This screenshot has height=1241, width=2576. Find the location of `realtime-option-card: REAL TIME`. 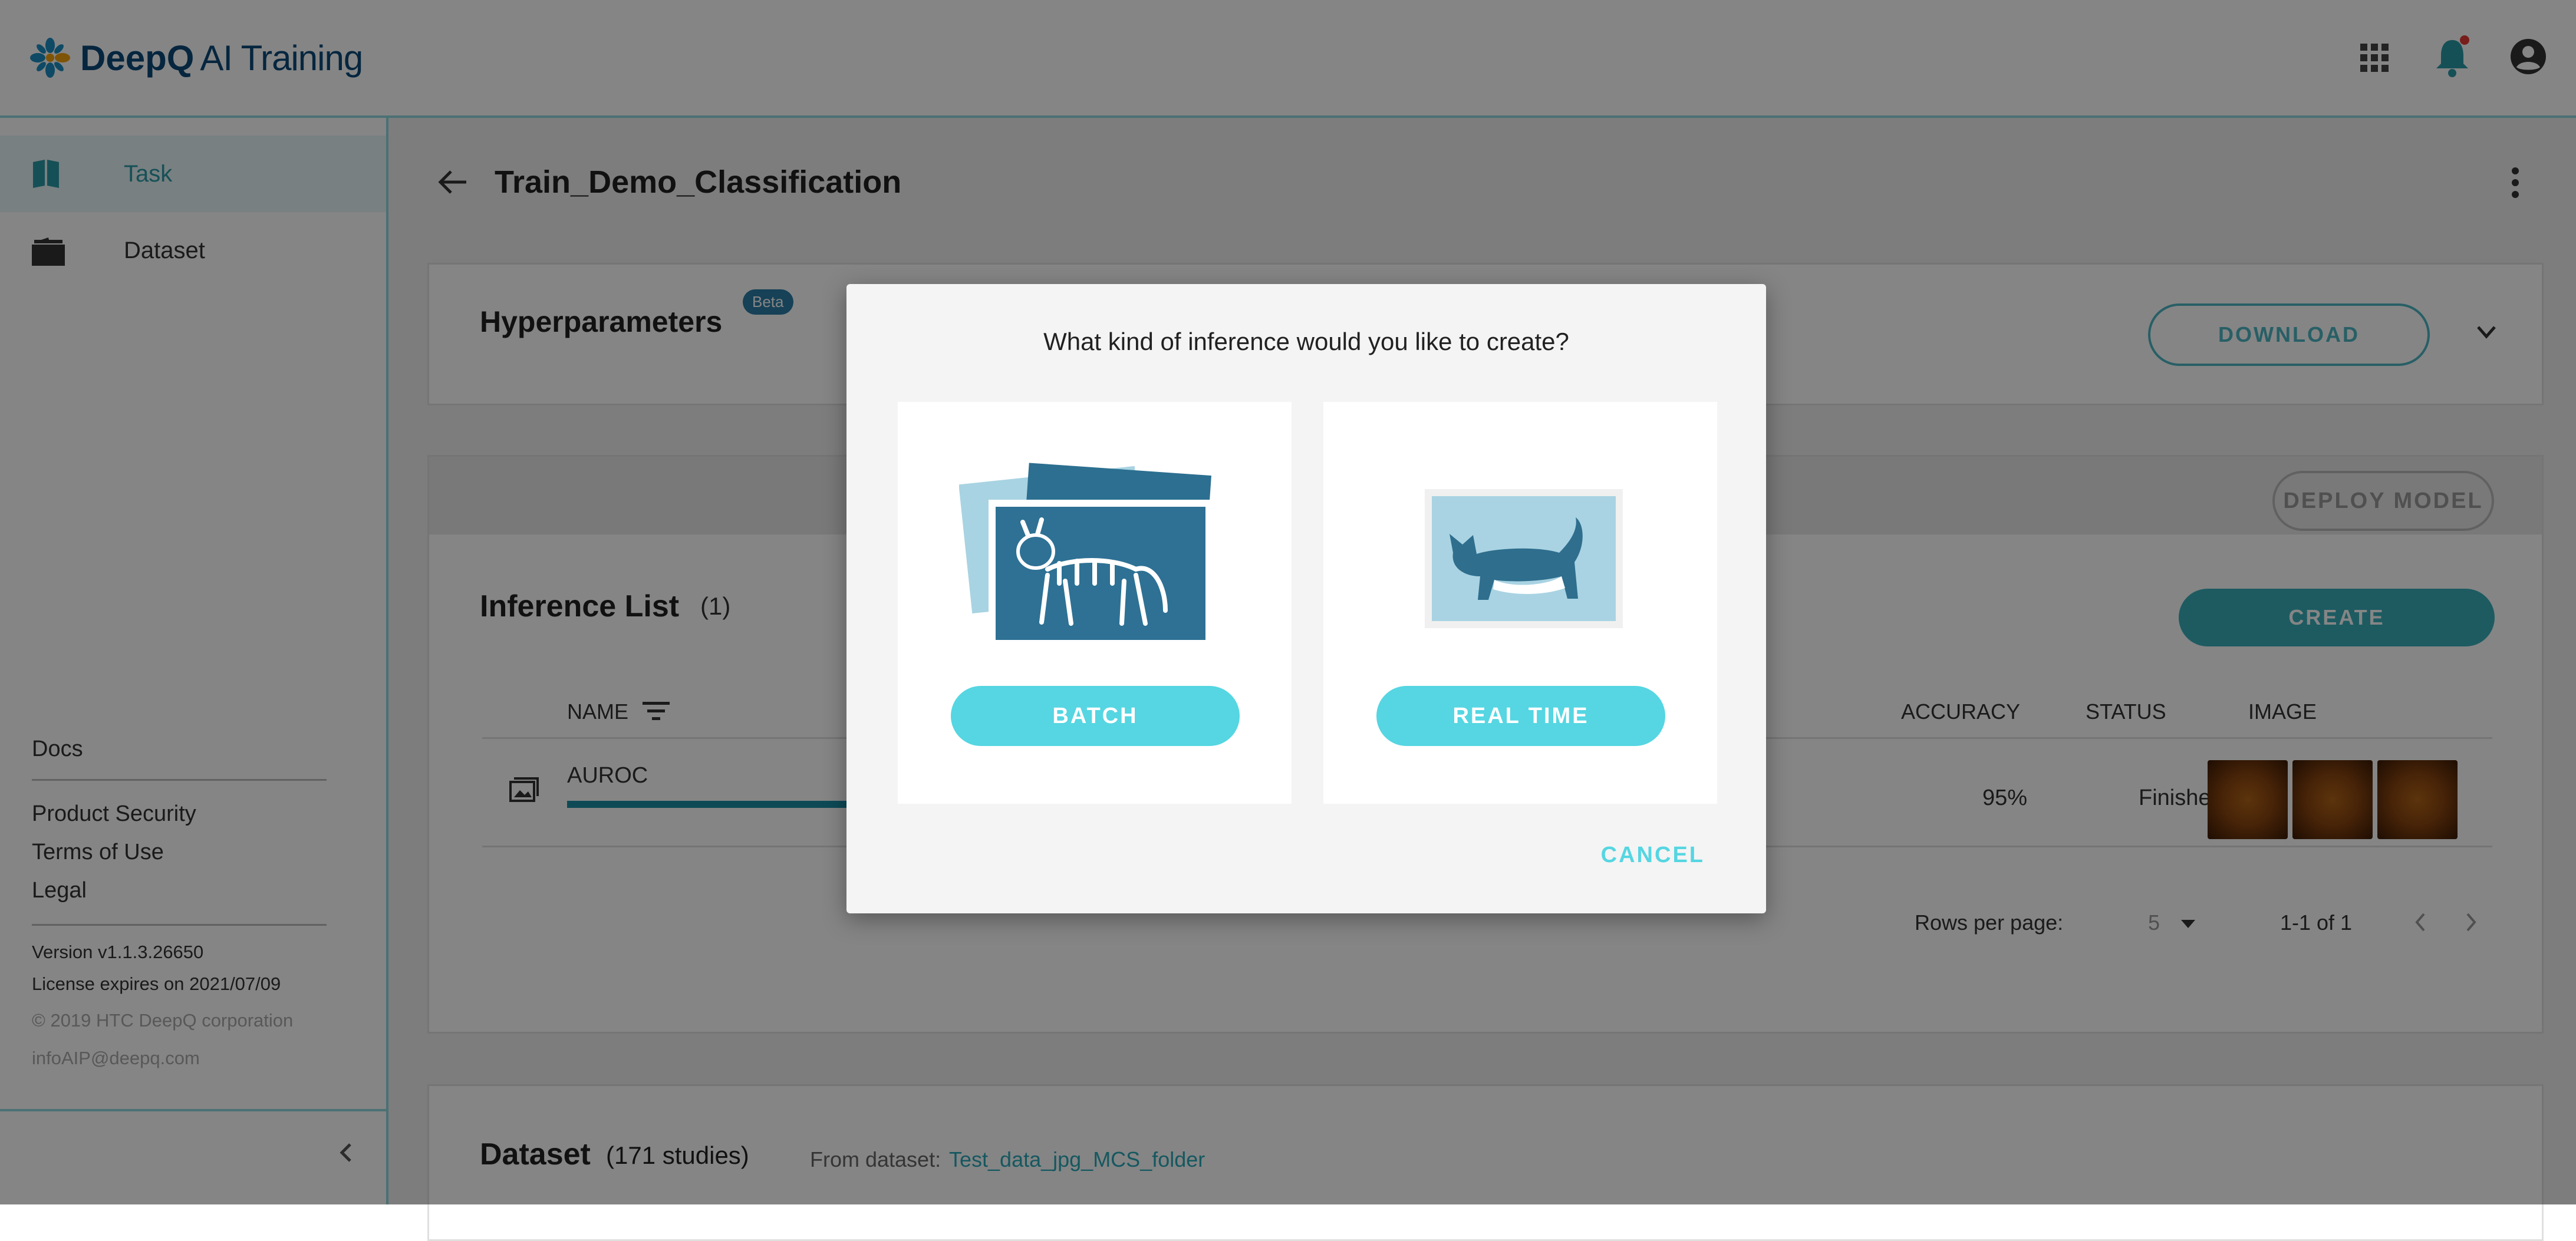

realtime-option-card: REAL TIME is located at coordinates (1520, 603).